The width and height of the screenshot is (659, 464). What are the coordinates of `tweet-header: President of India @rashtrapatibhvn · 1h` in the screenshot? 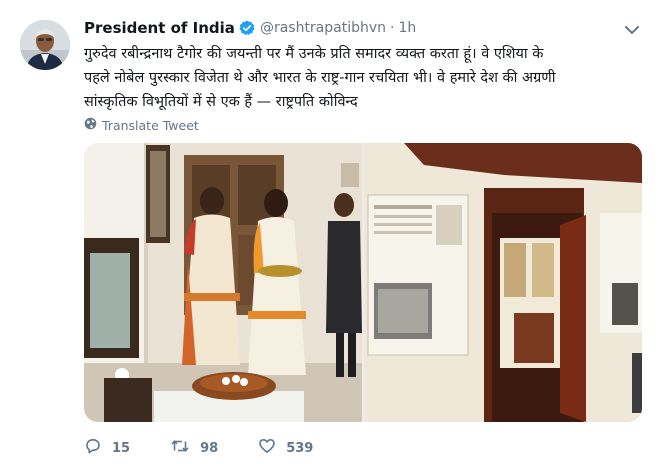 It's located at (250, 28).